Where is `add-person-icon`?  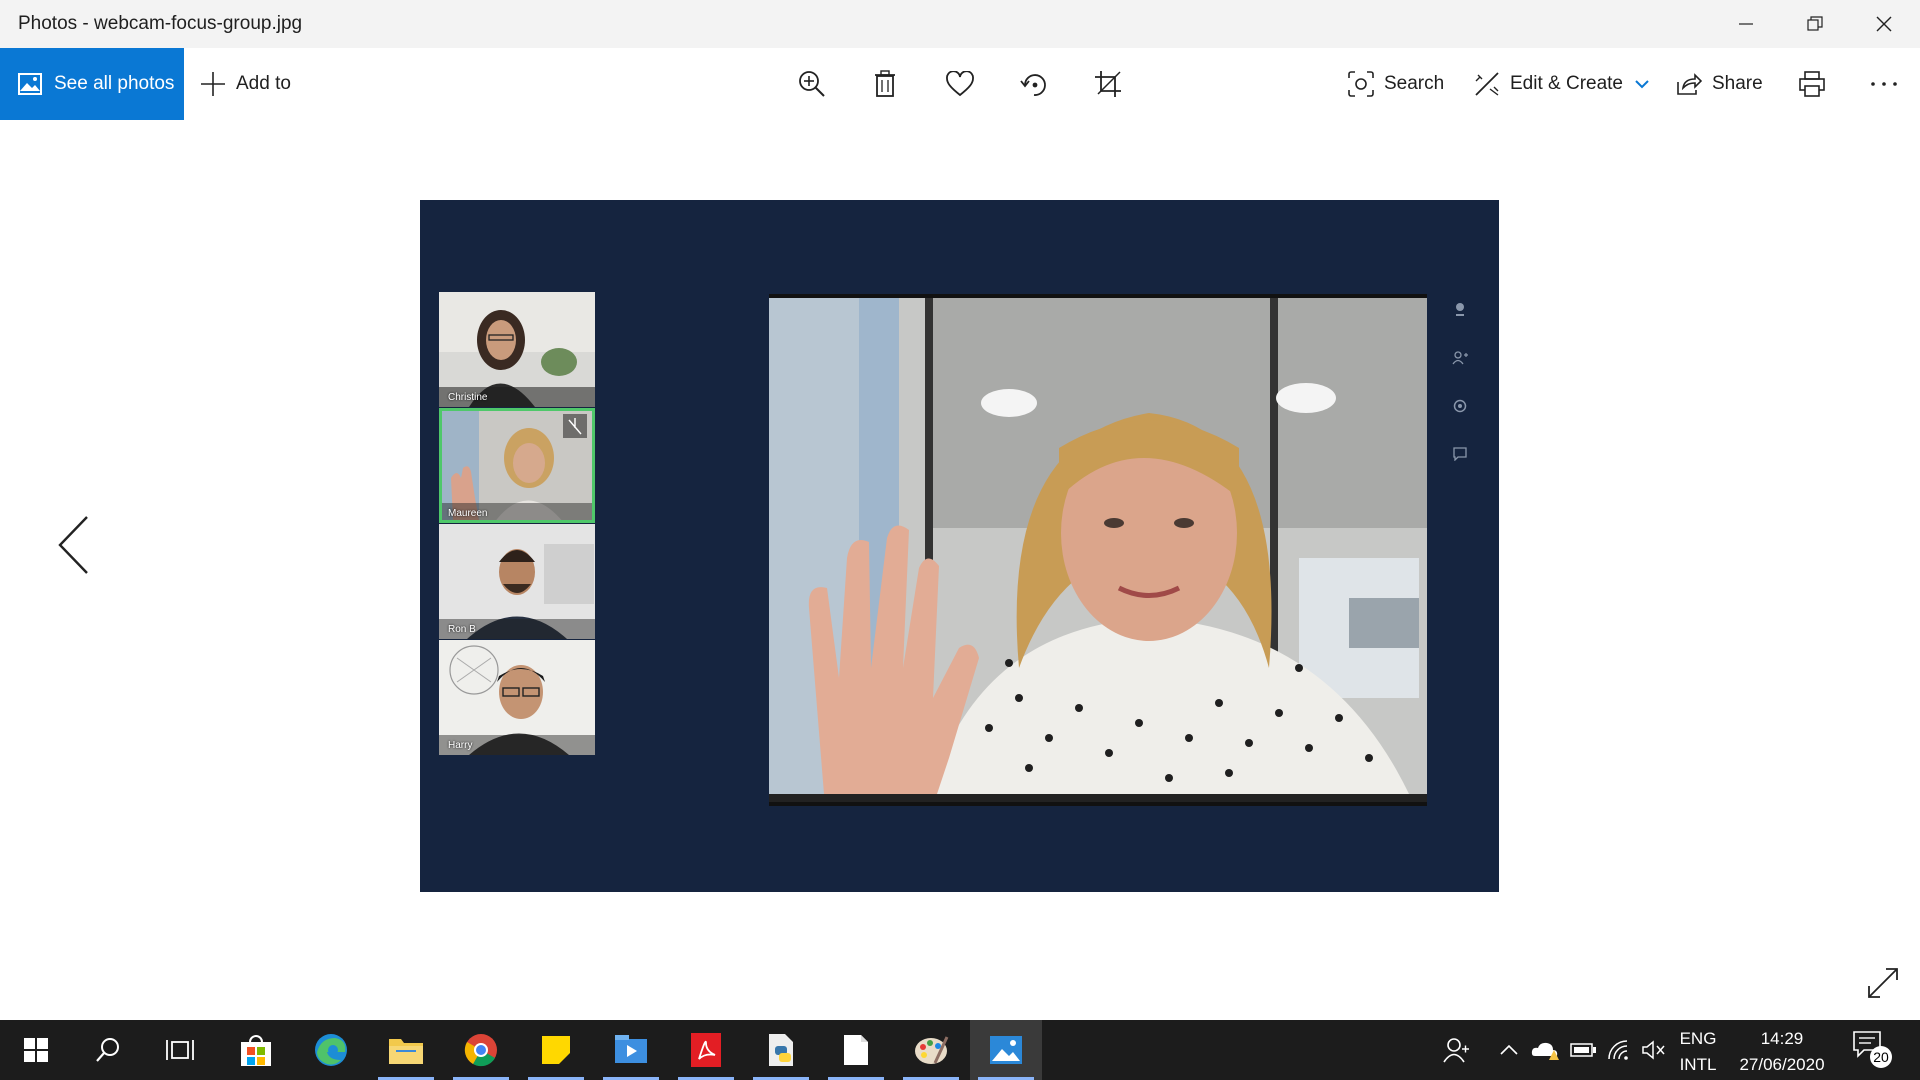
add-person-icon is located at coordinates (1460, 358).